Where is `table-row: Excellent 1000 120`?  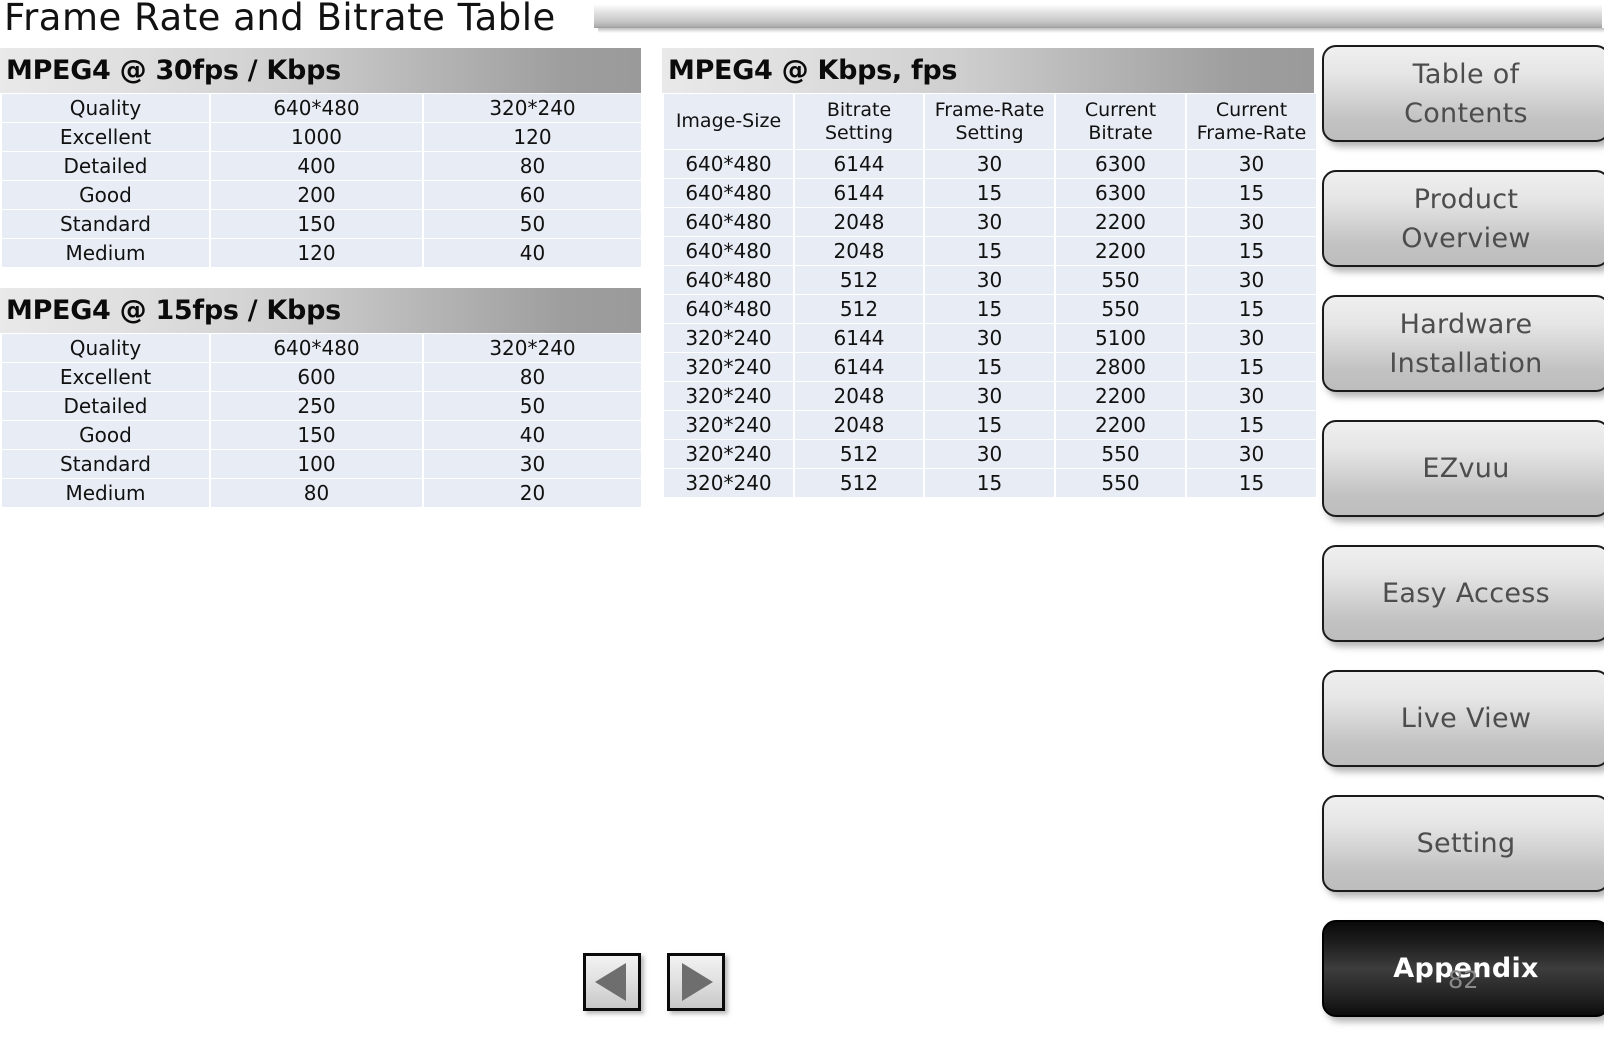
table-row: Excellent 1000 120 is located at coordinates (321, 137).